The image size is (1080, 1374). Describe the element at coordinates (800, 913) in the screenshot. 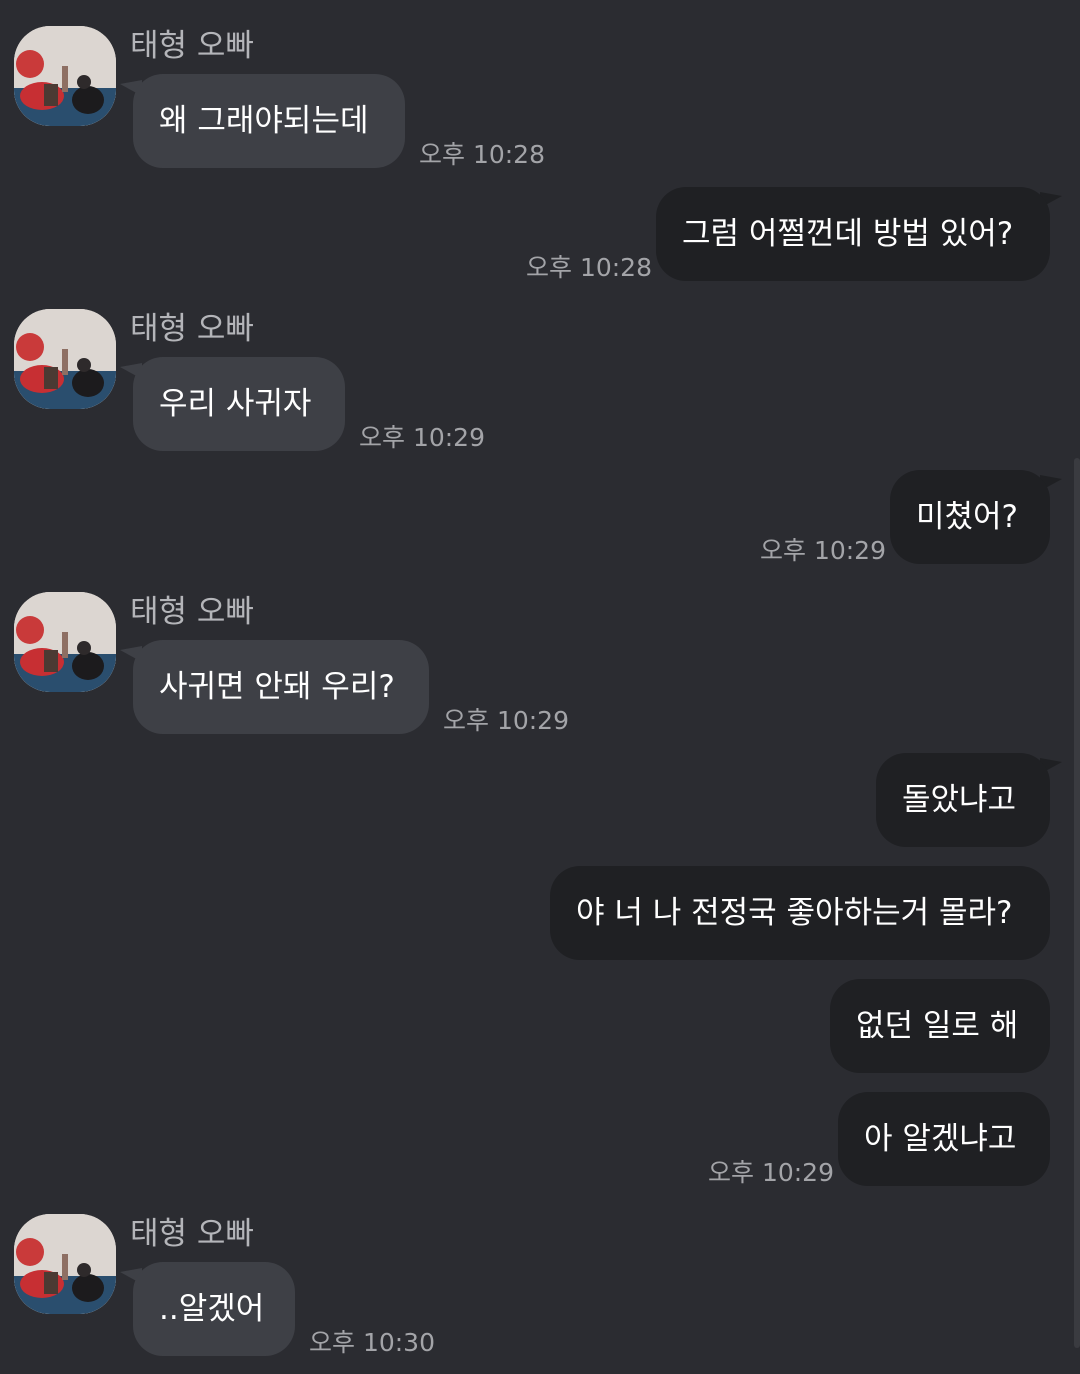

I see `outgoing-message-bubble: 야 너 나 전정국 좋아하는거 몰라?` at that location.